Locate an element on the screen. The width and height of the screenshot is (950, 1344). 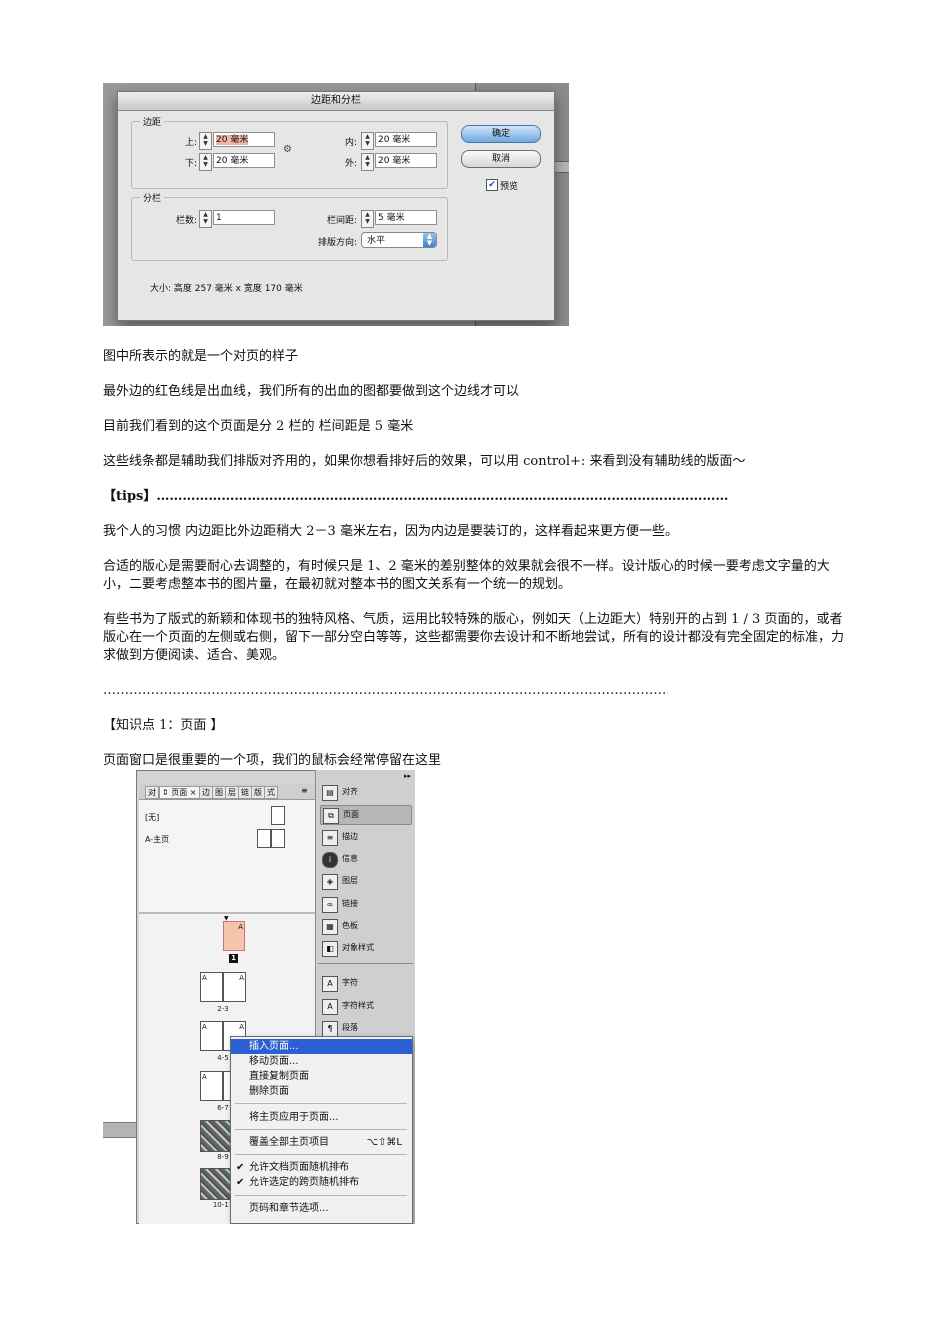
spread-6-7-left: A is located at coordinates (211, 1086).